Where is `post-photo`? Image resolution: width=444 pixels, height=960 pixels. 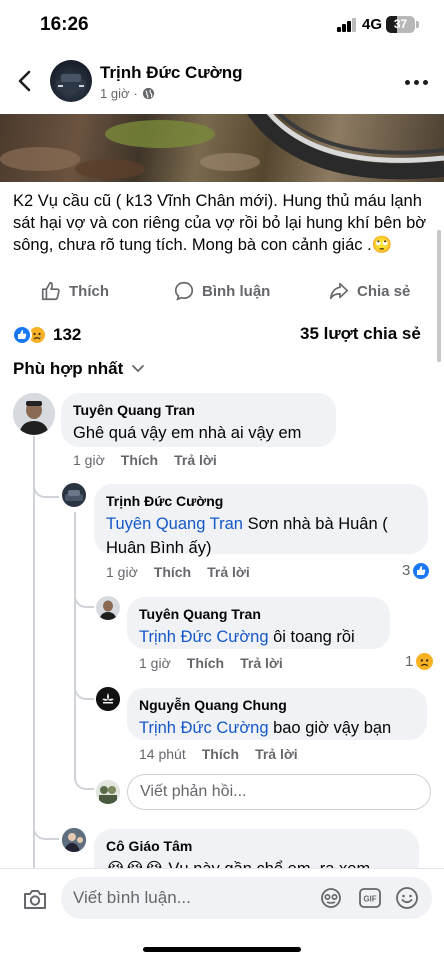 post-photo is located at coordinates (222, 148).